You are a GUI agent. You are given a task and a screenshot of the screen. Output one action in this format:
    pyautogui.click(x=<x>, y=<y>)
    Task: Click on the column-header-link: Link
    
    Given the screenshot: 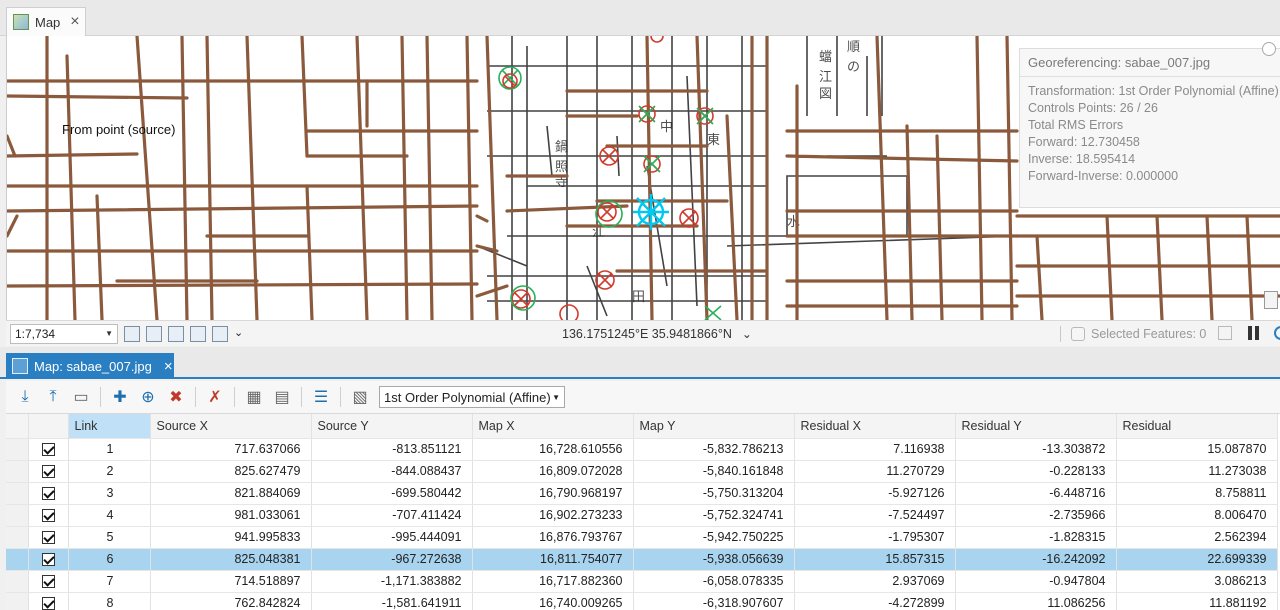 What is the action you would take?
    pyautogui.click(x=109, y=426)
    